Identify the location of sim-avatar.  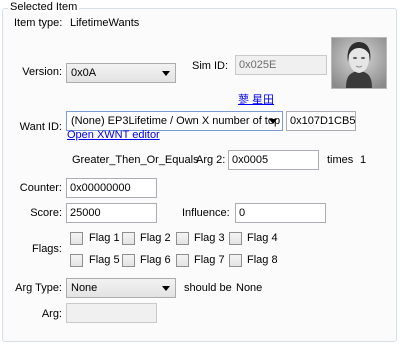
(359, 63).